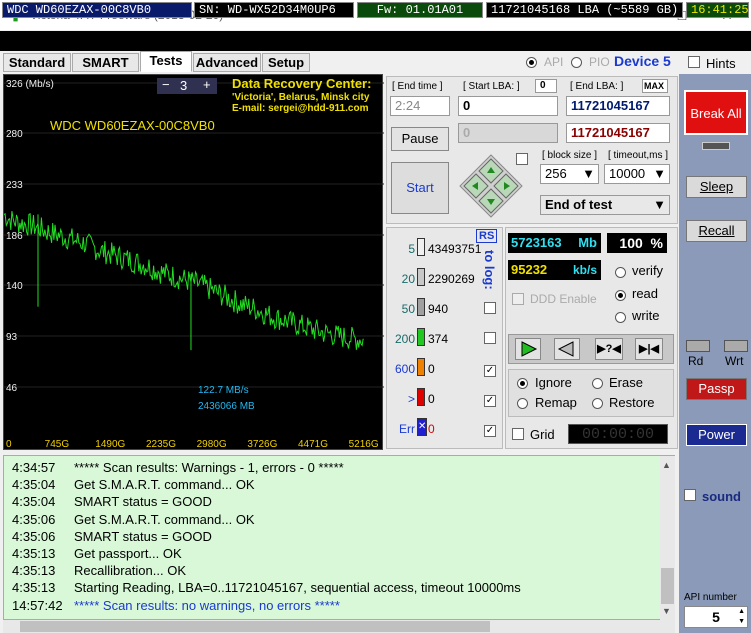 This screenshot has width=751, height=633. Describe the element at coordinates (14, 286) in the screenshot. I see `y-tick-label: 140` at that location.